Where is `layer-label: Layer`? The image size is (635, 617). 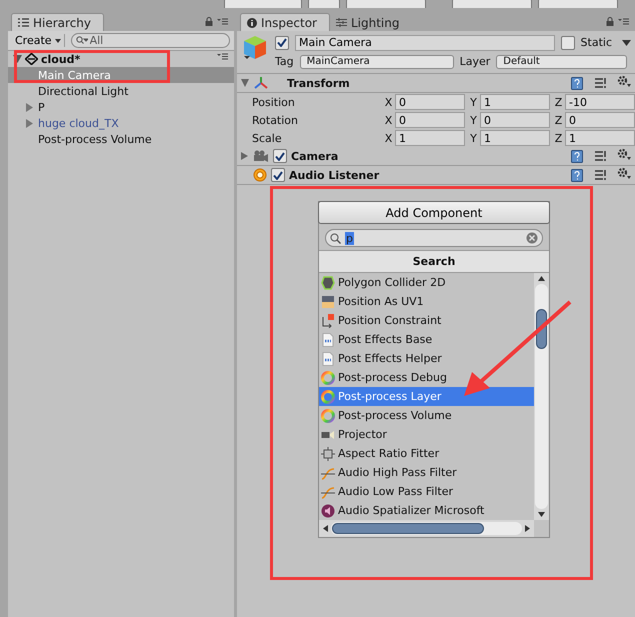
layer-label: Layer is located at coordinates (475, 61).